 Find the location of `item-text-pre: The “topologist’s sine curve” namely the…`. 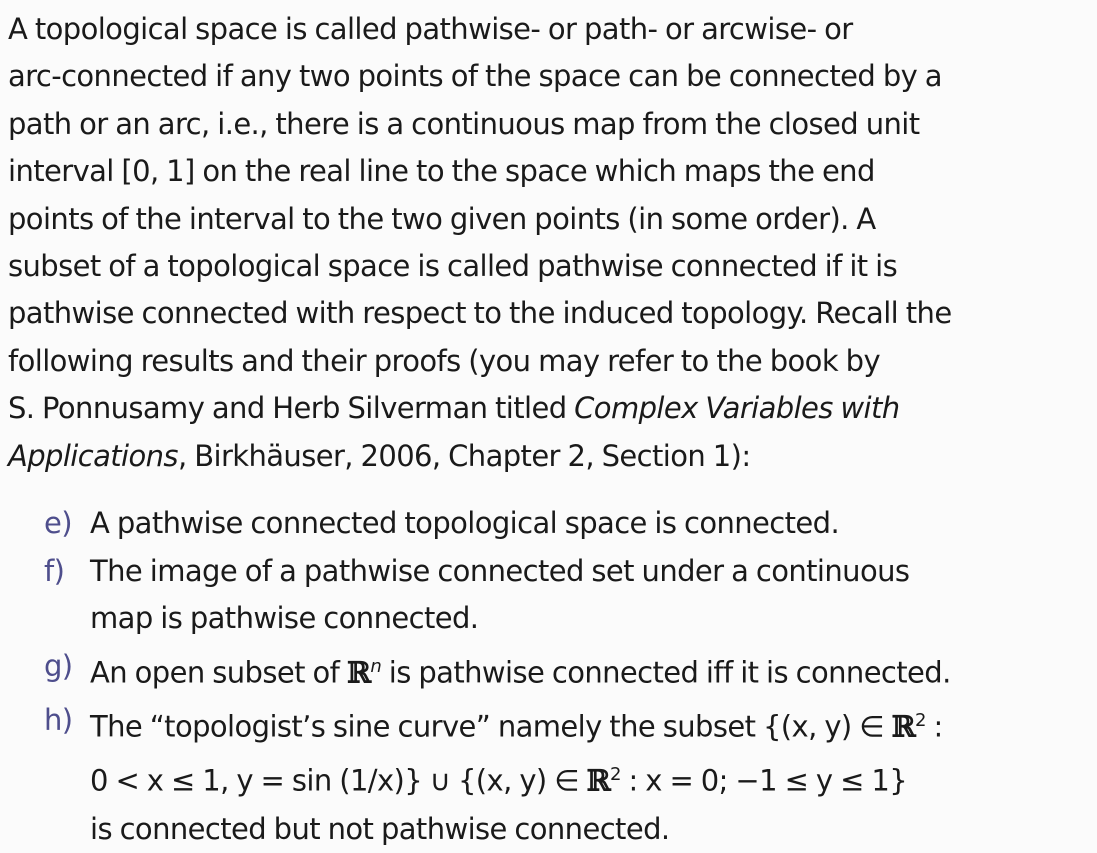

item-text-pre: The “topologist’s sine curve” namely the… is located at coordinates (491, 726).